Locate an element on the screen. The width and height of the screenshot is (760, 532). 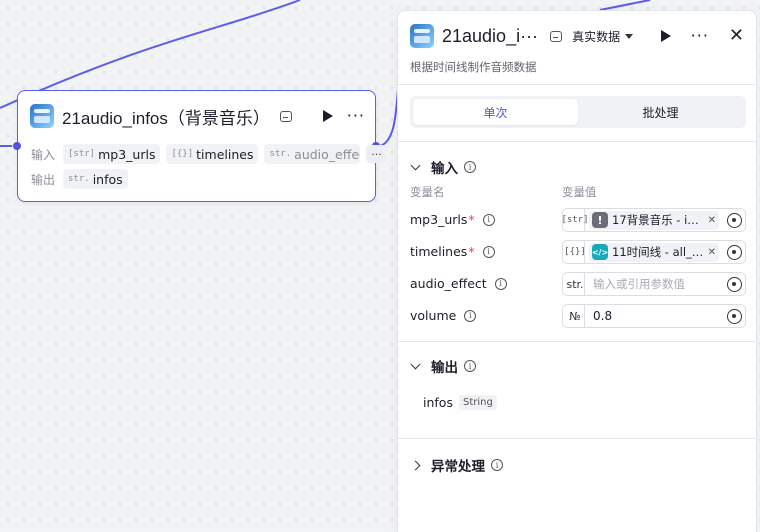
param-row-mp3-urls: mp3_urls * i [str] ! 17背景音乐 - infos ✕ is located at coordinates (578, 220).